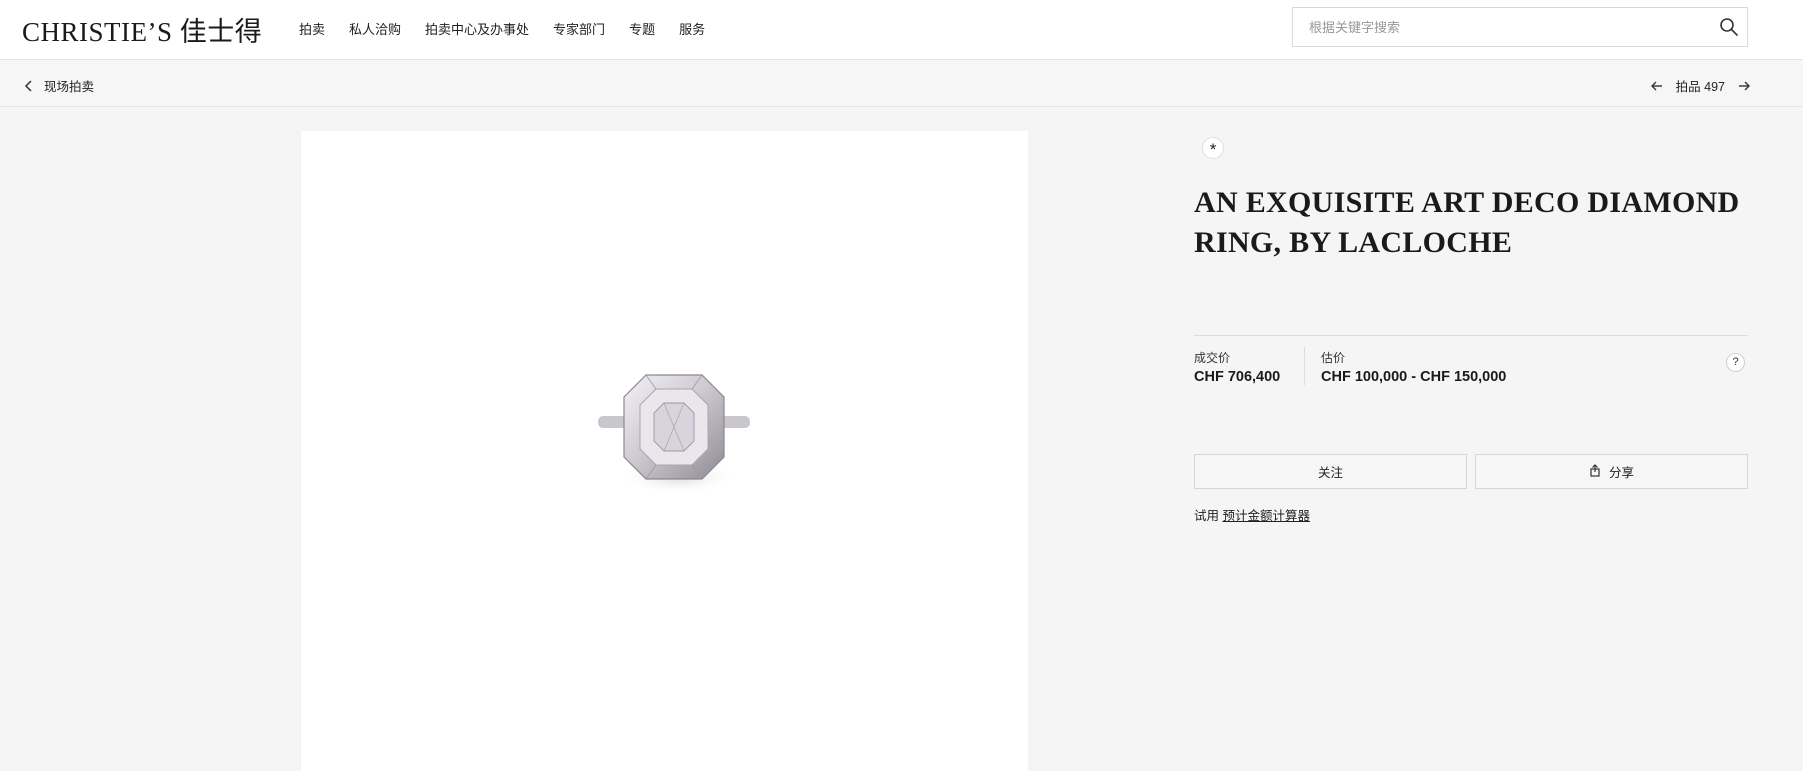  What do you see at coordinates (29, 86) in the screenshot?
I see `chevron-left-icon` at bounding box center [29, 86].